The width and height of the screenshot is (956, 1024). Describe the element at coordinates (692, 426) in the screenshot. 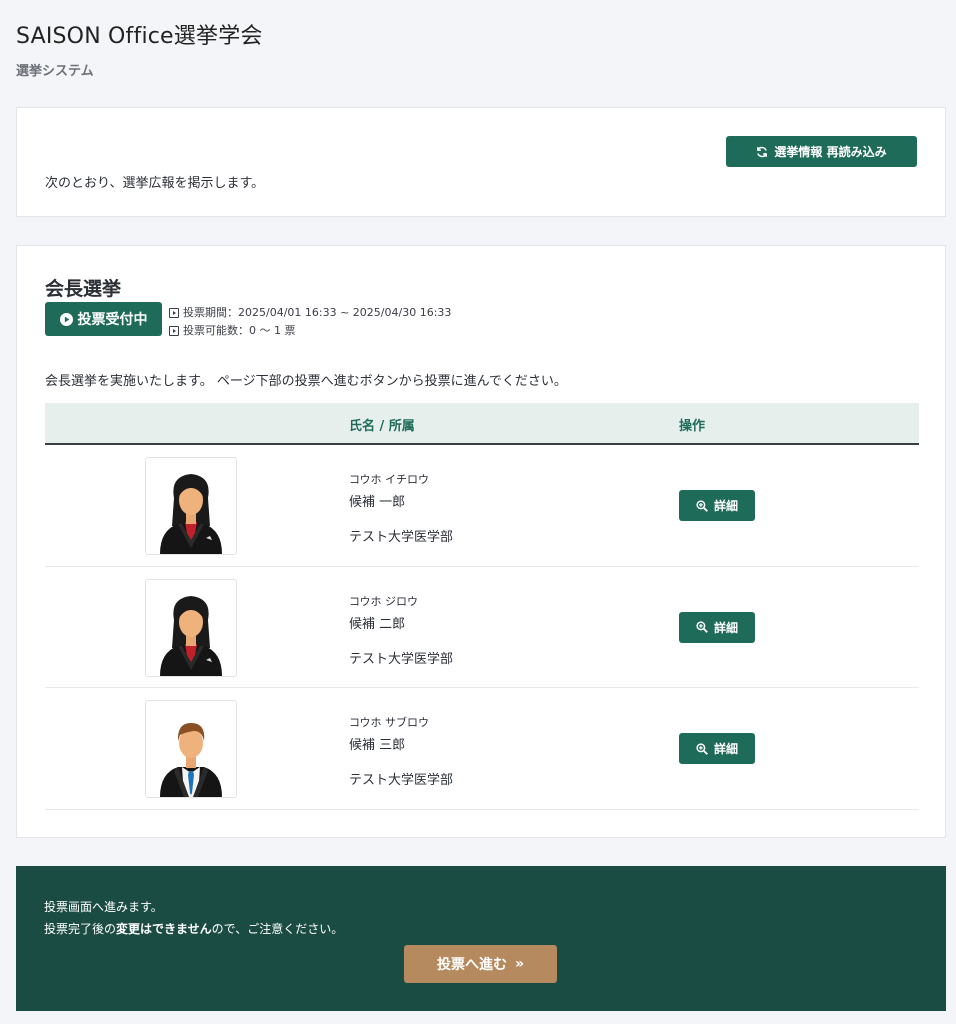

I see `column-header-ops: 操作` at that location.